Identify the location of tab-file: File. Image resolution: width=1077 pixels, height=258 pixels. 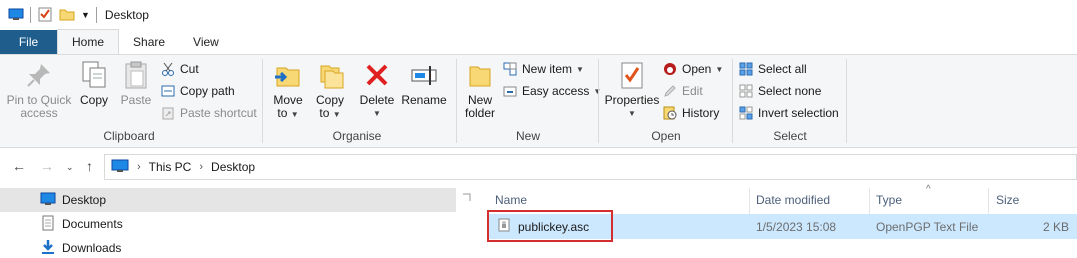
(28, 42).